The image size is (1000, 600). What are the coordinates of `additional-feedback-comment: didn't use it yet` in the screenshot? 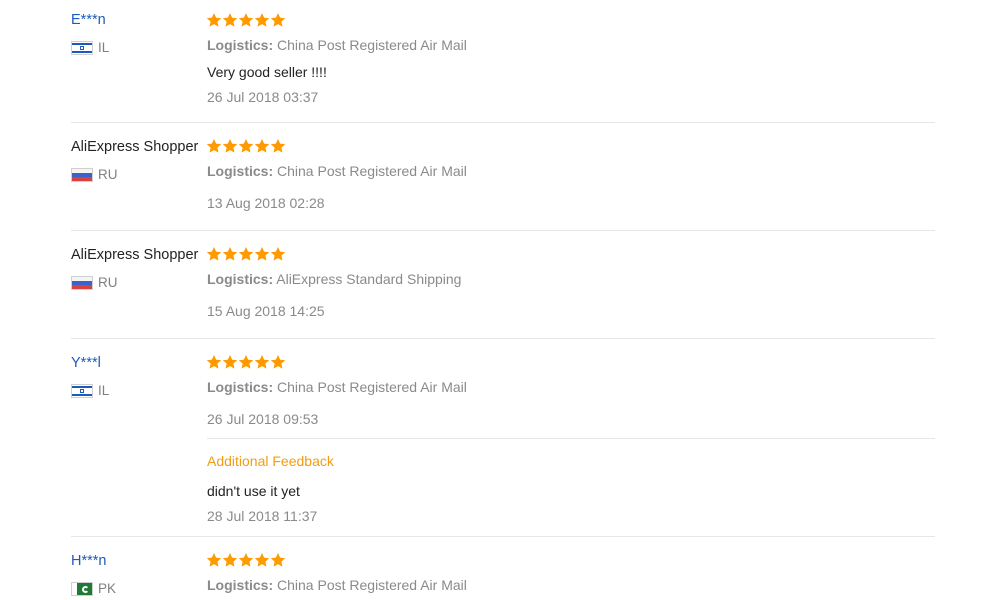 It's located at (253, 491).